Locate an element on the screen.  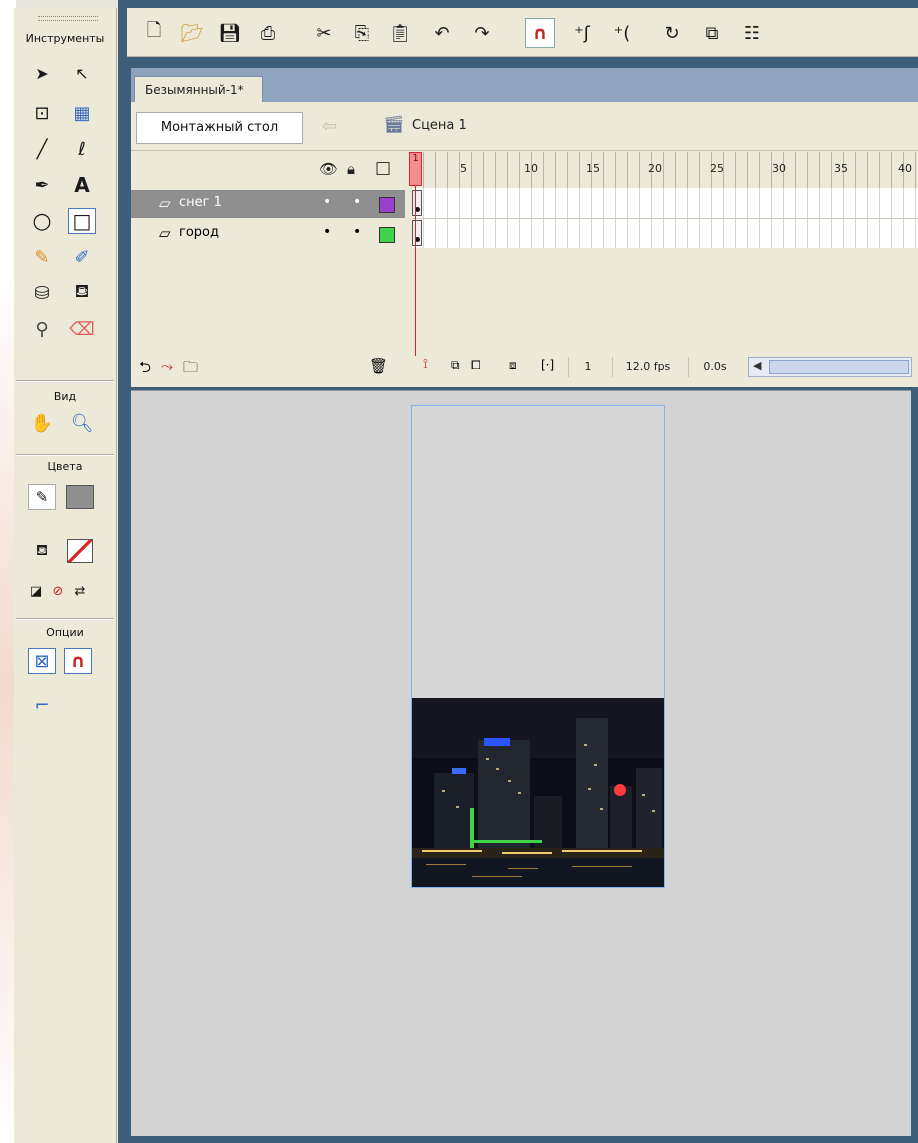
frame-row-divider is located at coordinates (665, 218).